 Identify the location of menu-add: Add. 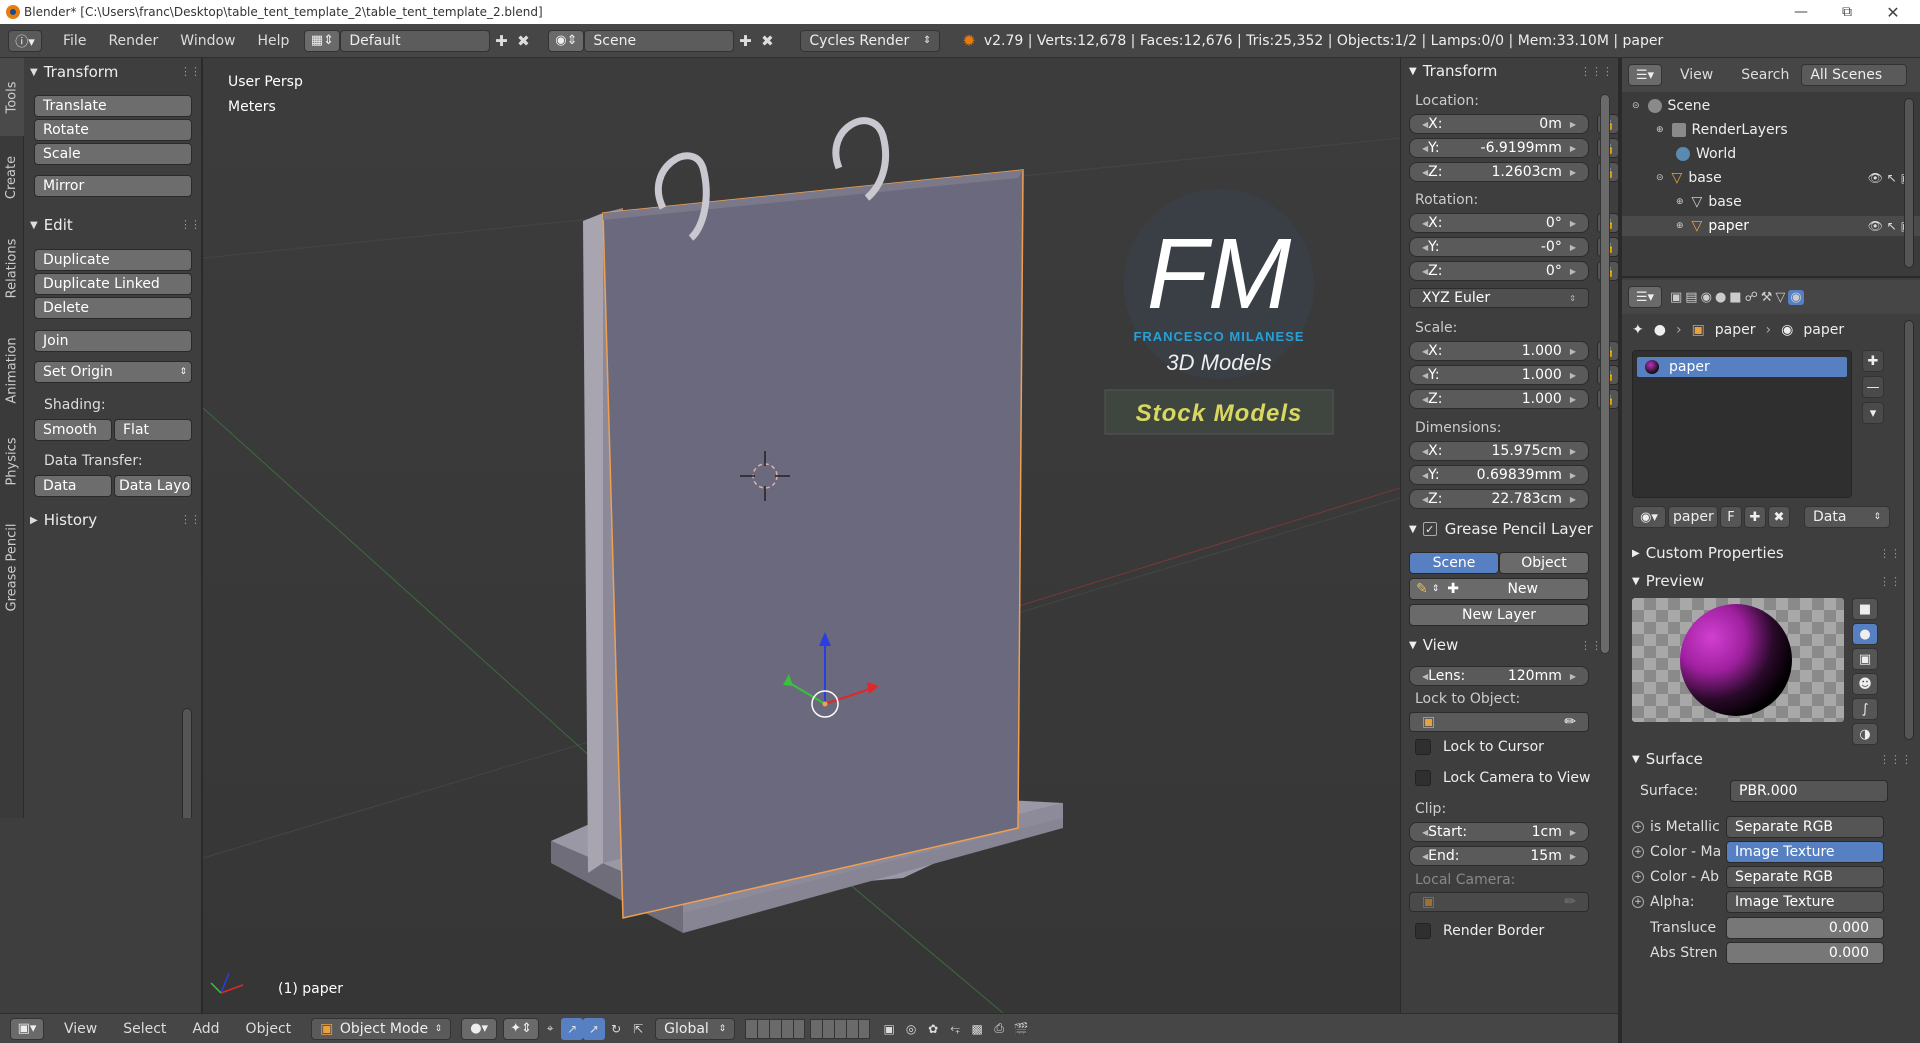
(205, 1029).